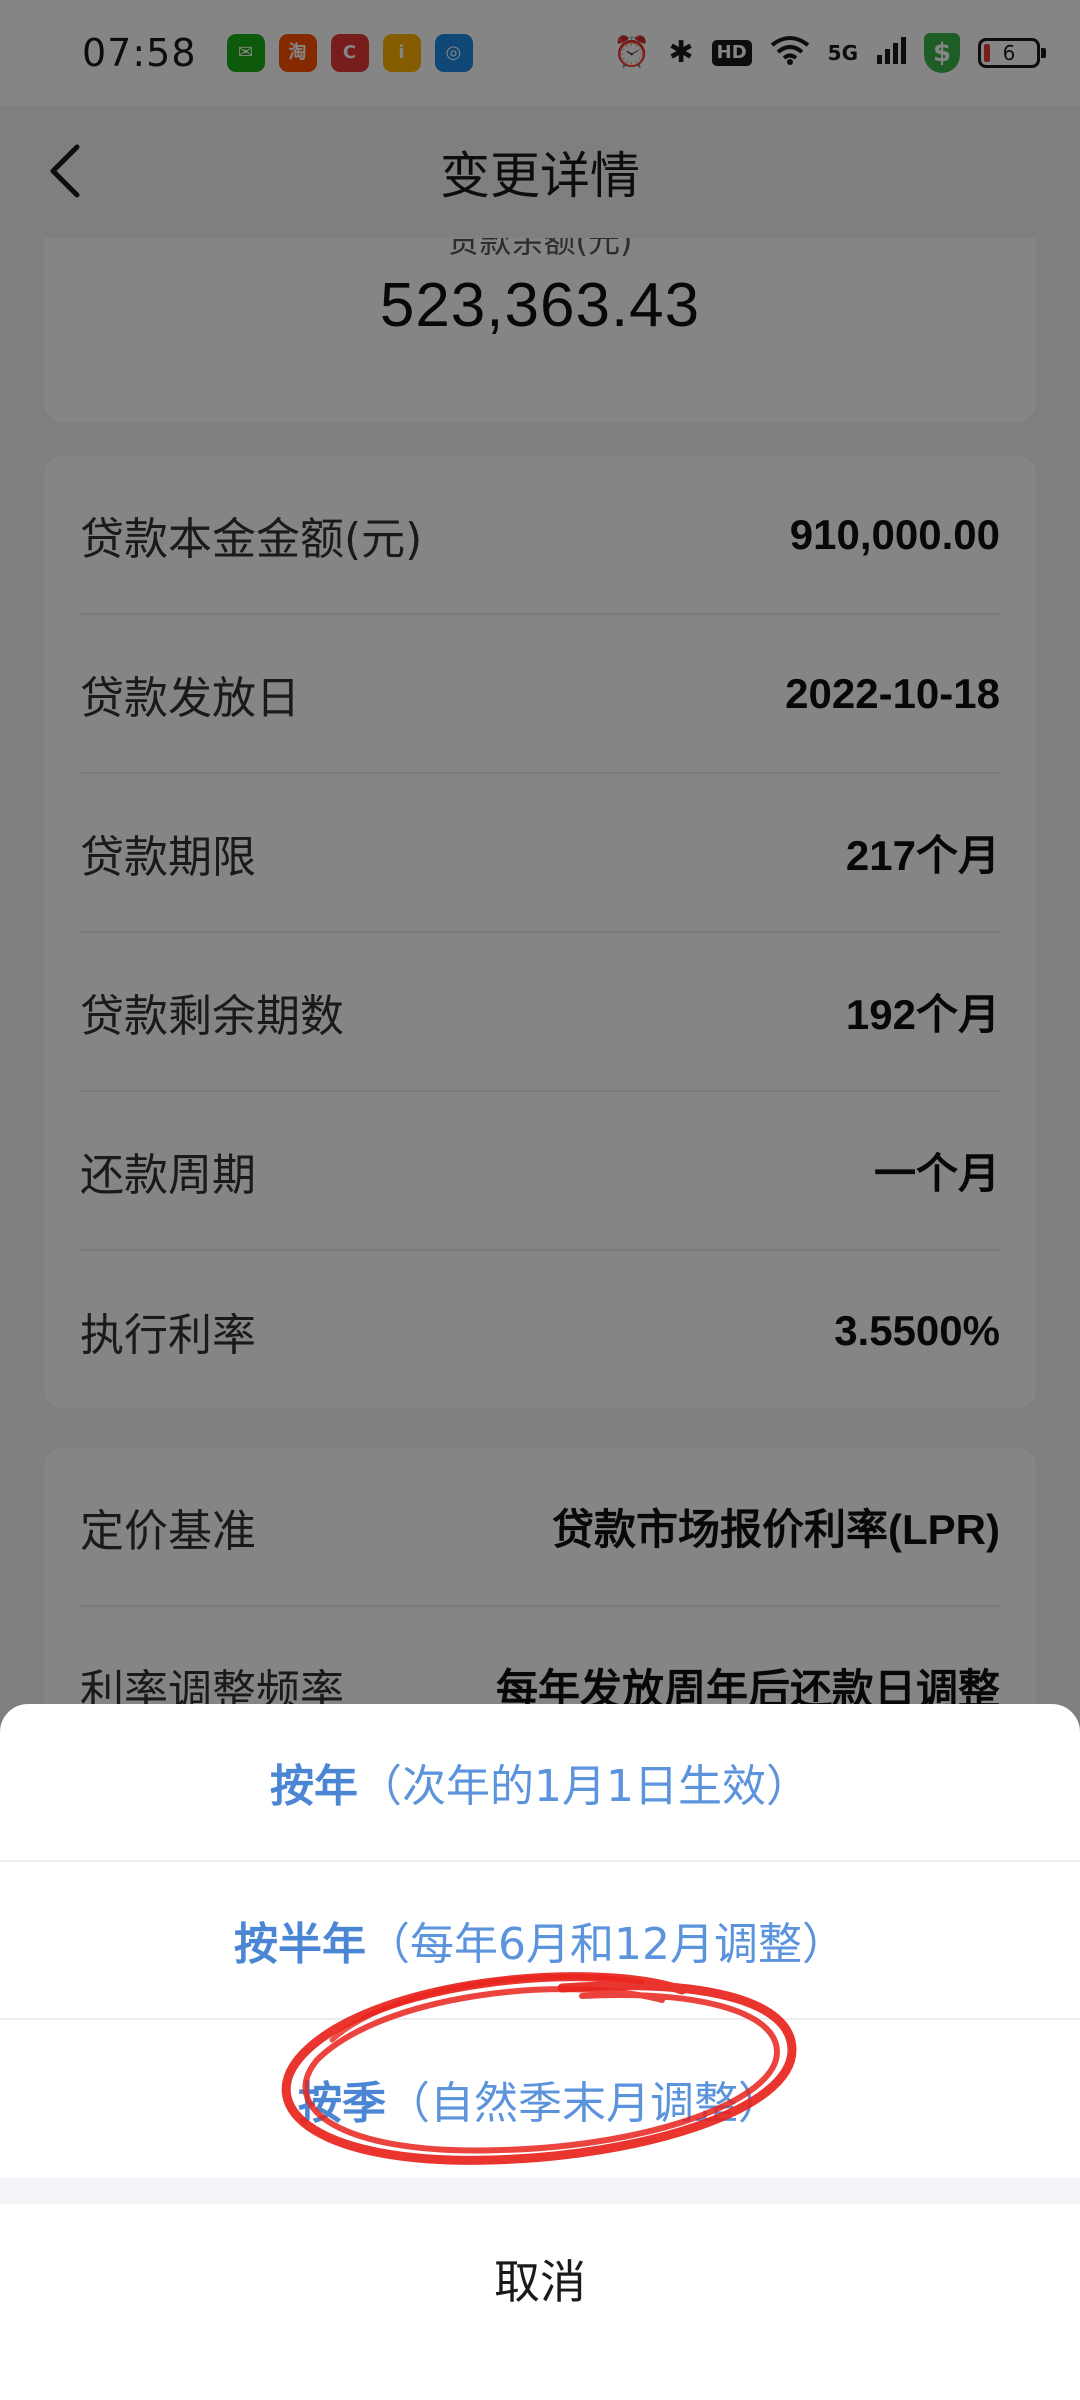  I want to click on option-half-yearly: 按半年 （每年6月和12月调整）, so click(540, 1941).